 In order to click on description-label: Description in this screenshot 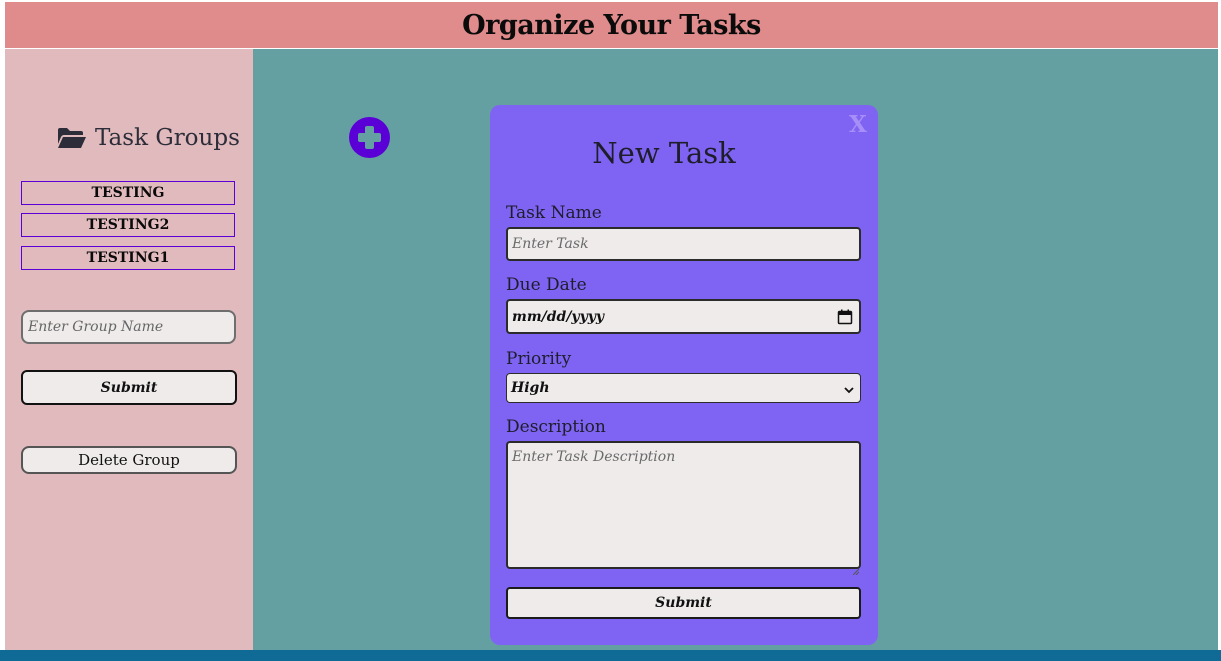, I will do `click(556, 427)`.